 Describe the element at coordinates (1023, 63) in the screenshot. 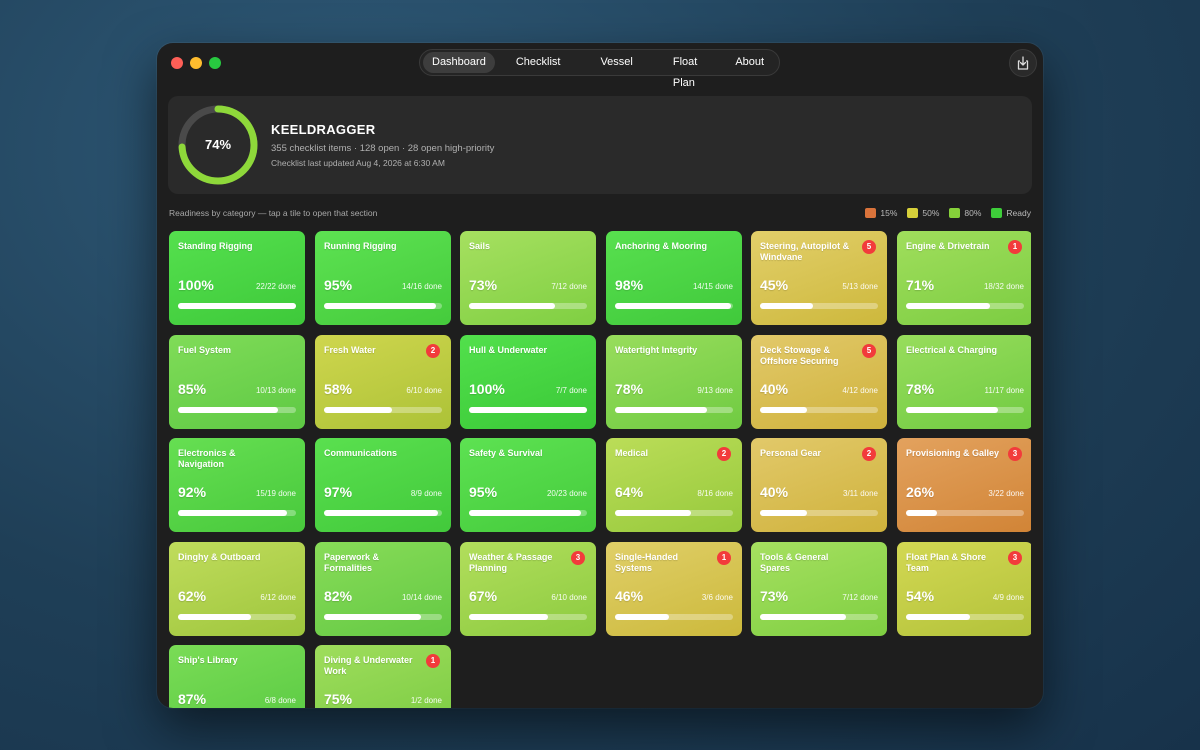

I see `export-button` at that location.